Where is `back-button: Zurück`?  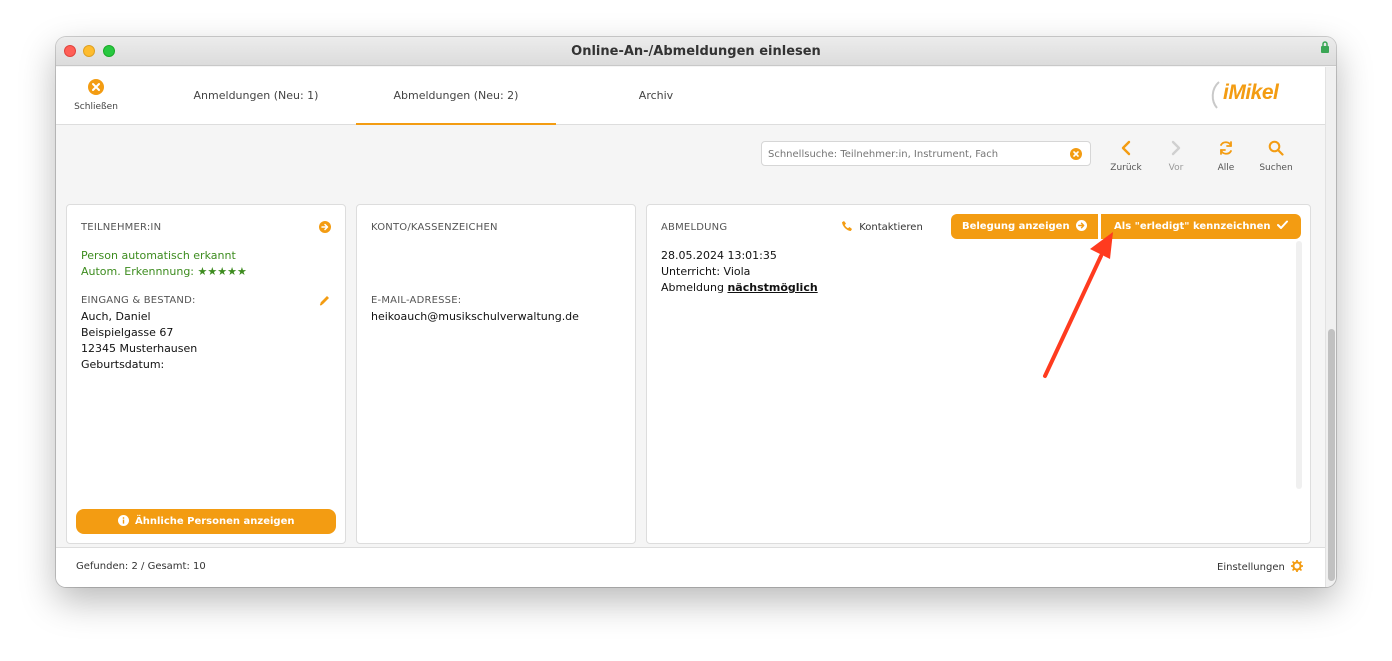 back-button: Zurück is located at coordinates (1126, 156).